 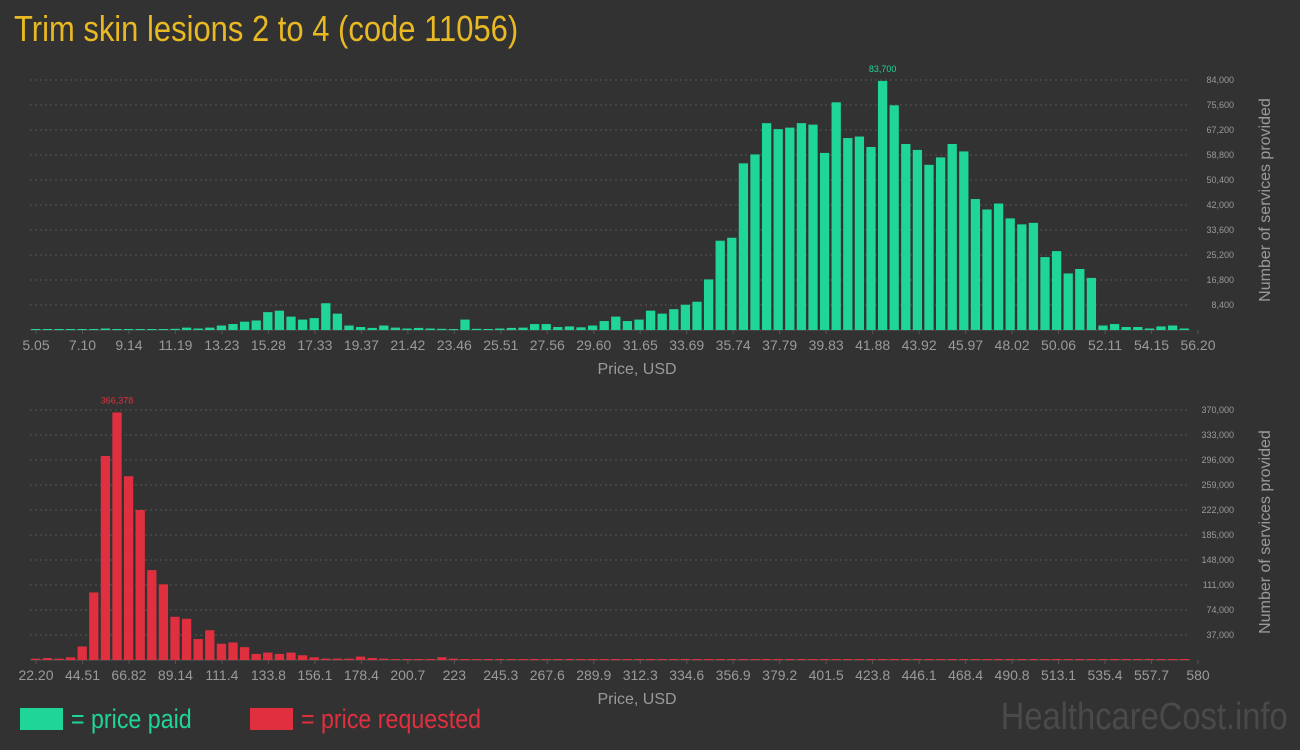 I want to click on x-axis-label: Price, USD, so click(x=636, y=369).